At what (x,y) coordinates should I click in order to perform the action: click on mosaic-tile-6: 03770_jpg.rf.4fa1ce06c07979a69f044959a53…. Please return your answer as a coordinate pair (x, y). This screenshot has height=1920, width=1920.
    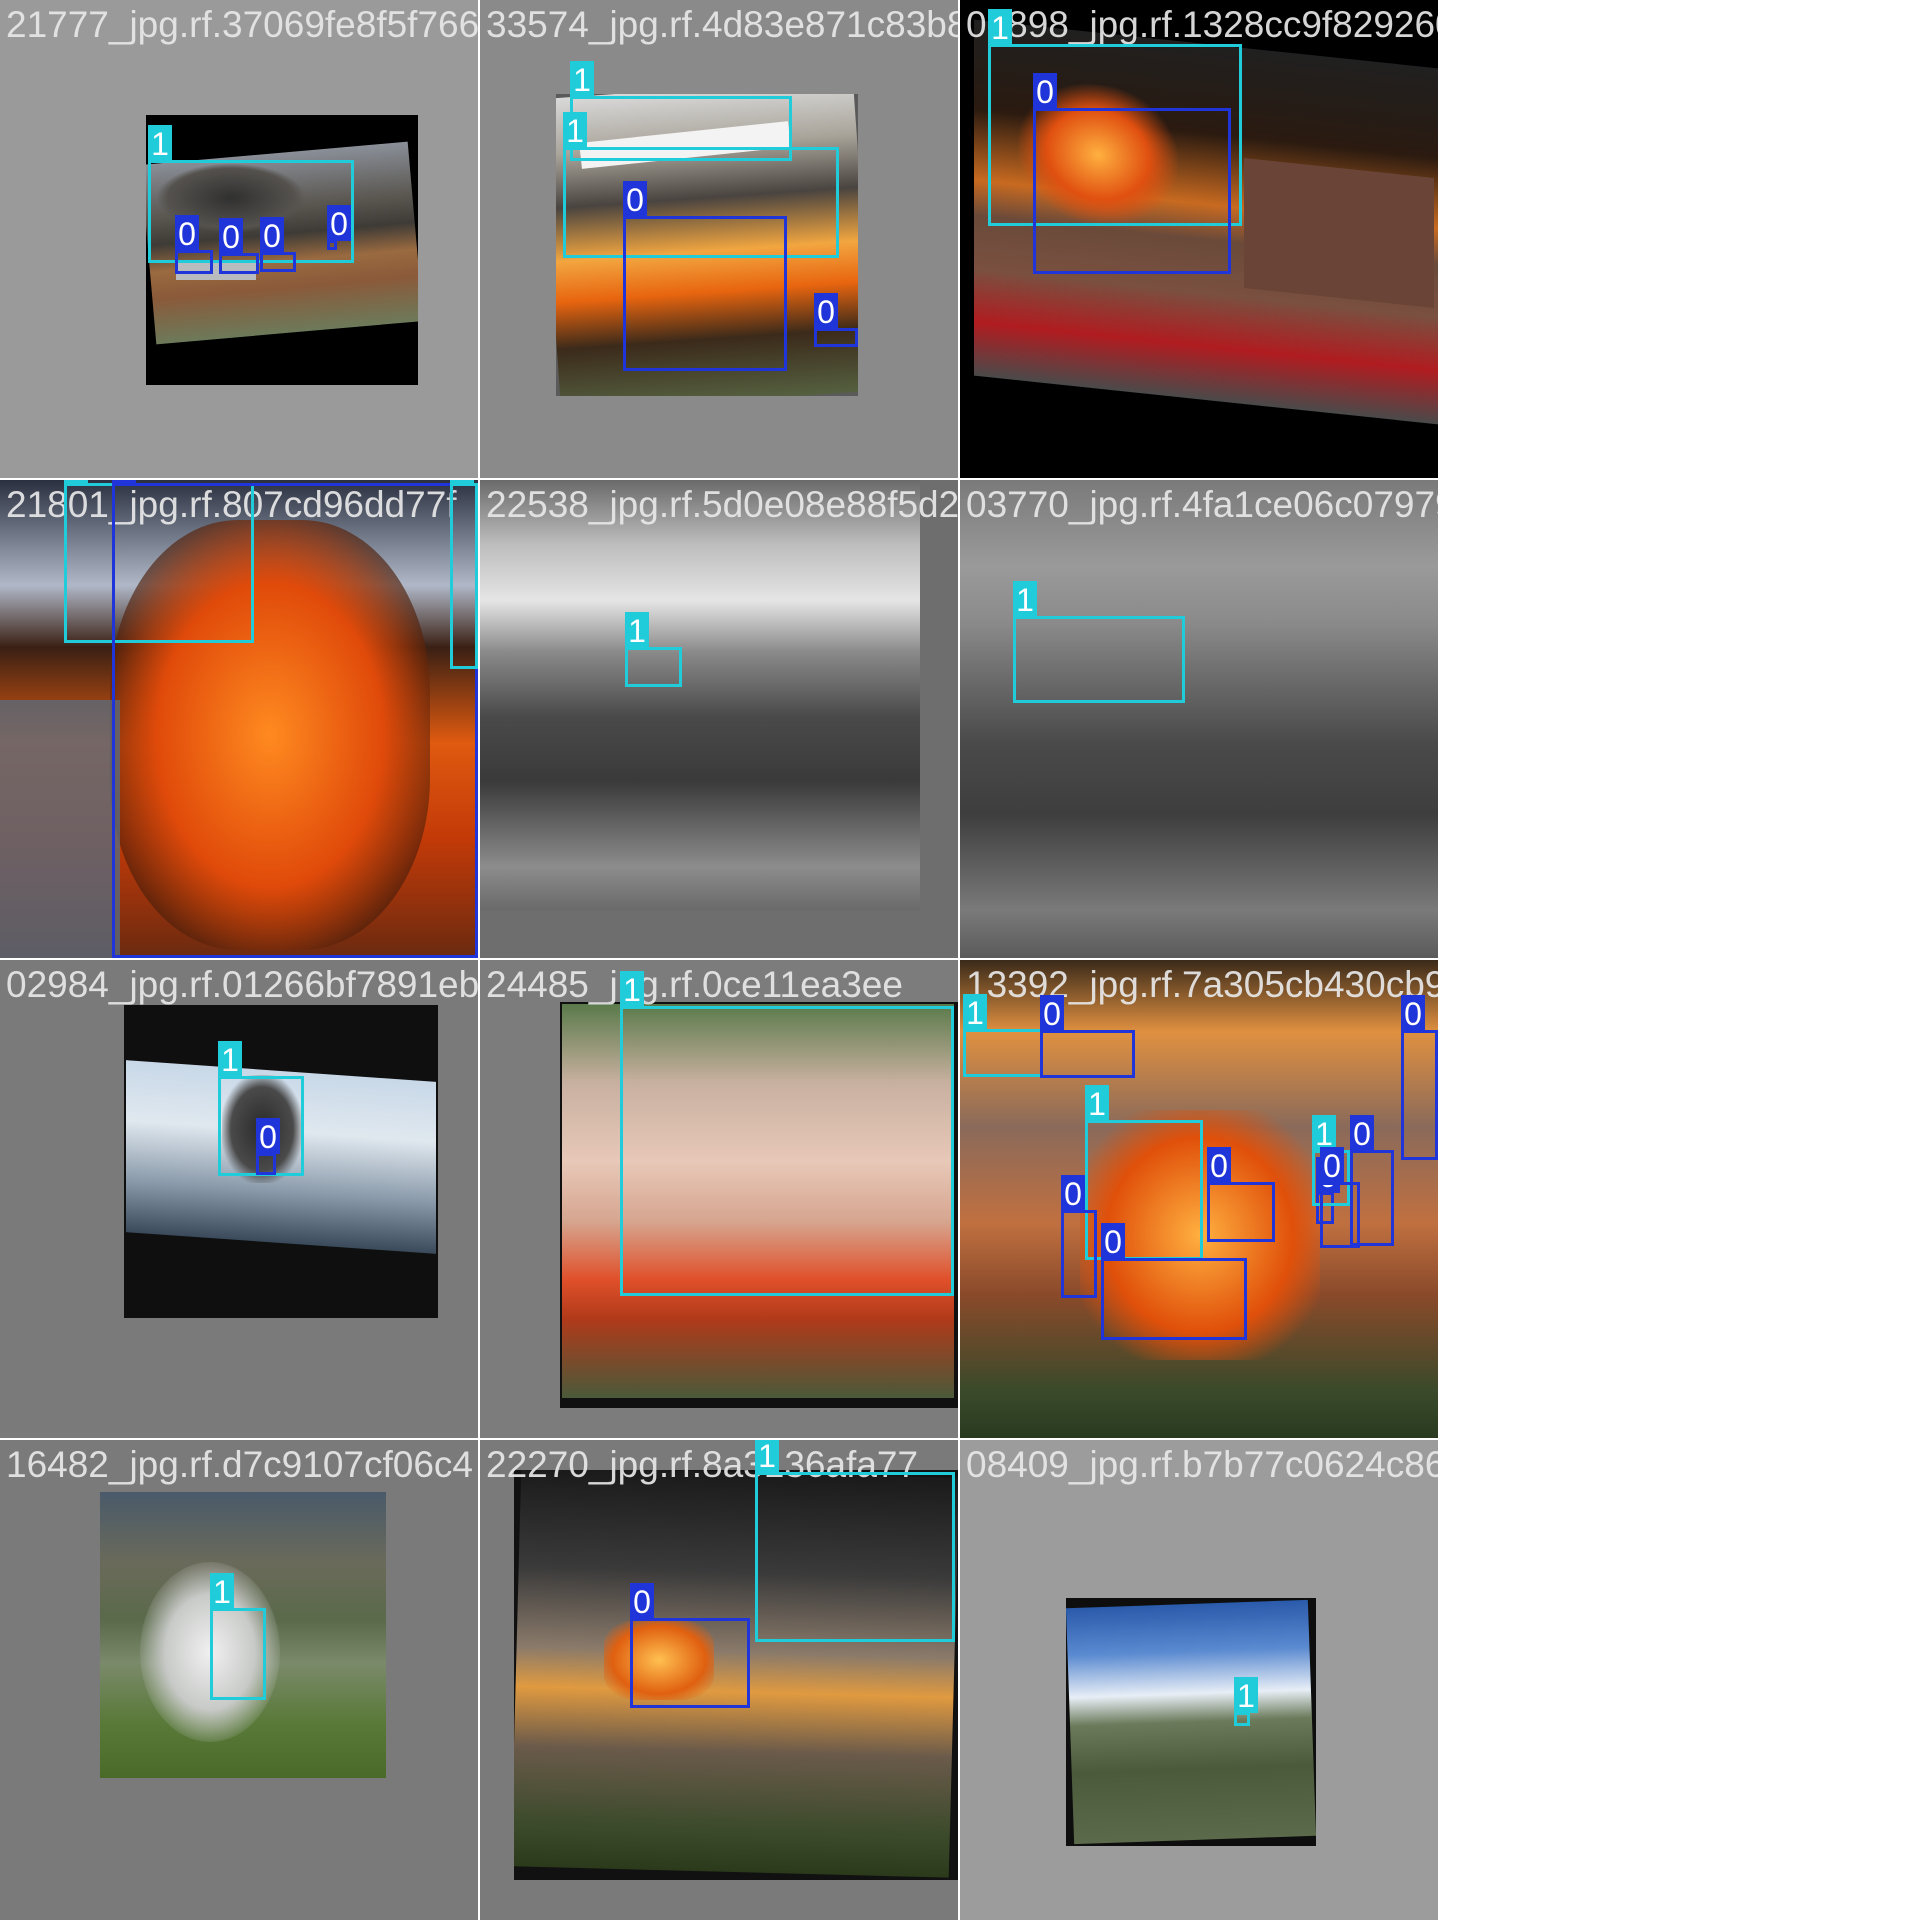
    Looking at the image, I should click on (1199, 719).